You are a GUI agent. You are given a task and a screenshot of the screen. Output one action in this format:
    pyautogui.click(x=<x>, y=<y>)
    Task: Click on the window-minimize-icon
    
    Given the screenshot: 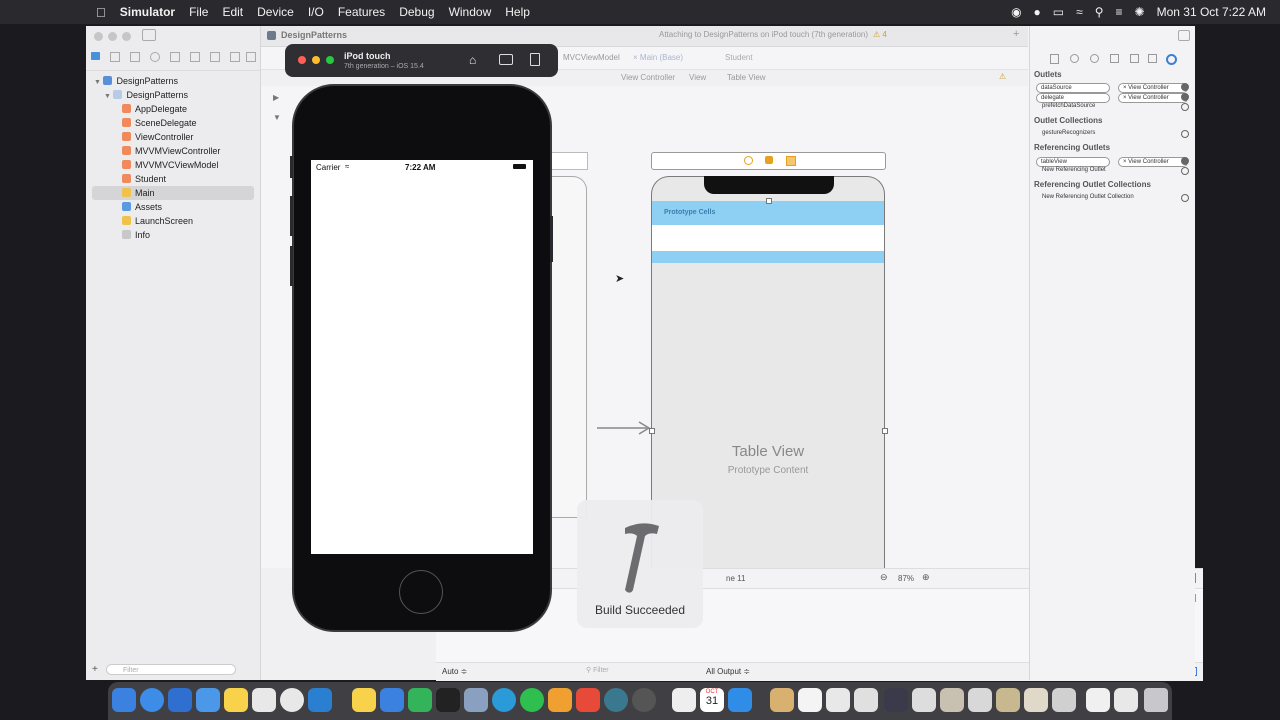 What is the action you would take?
    pyautogui.click(x=112, y=36)
    